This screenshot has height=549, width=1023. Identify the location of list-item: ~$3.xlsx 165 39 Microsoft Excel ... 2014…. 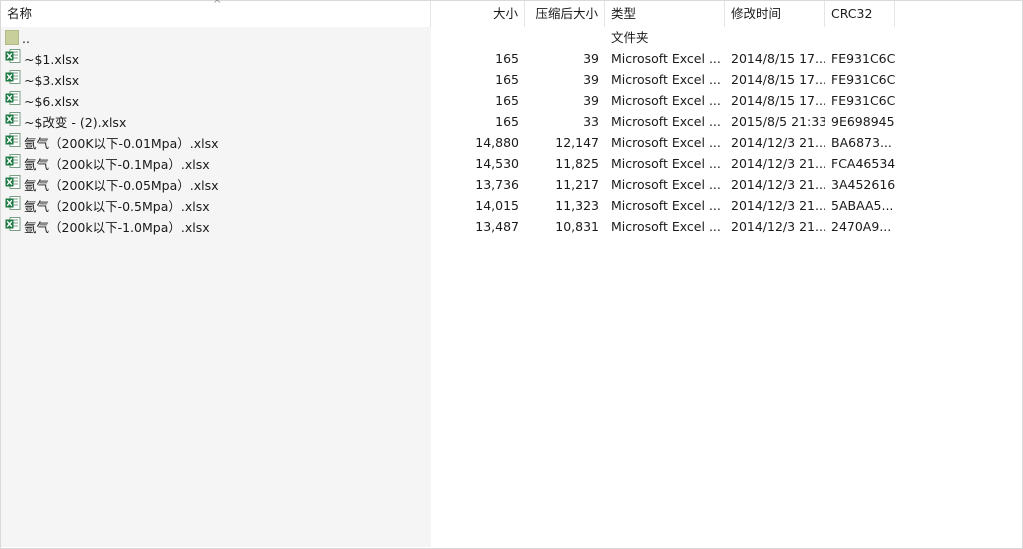
(511, 79).